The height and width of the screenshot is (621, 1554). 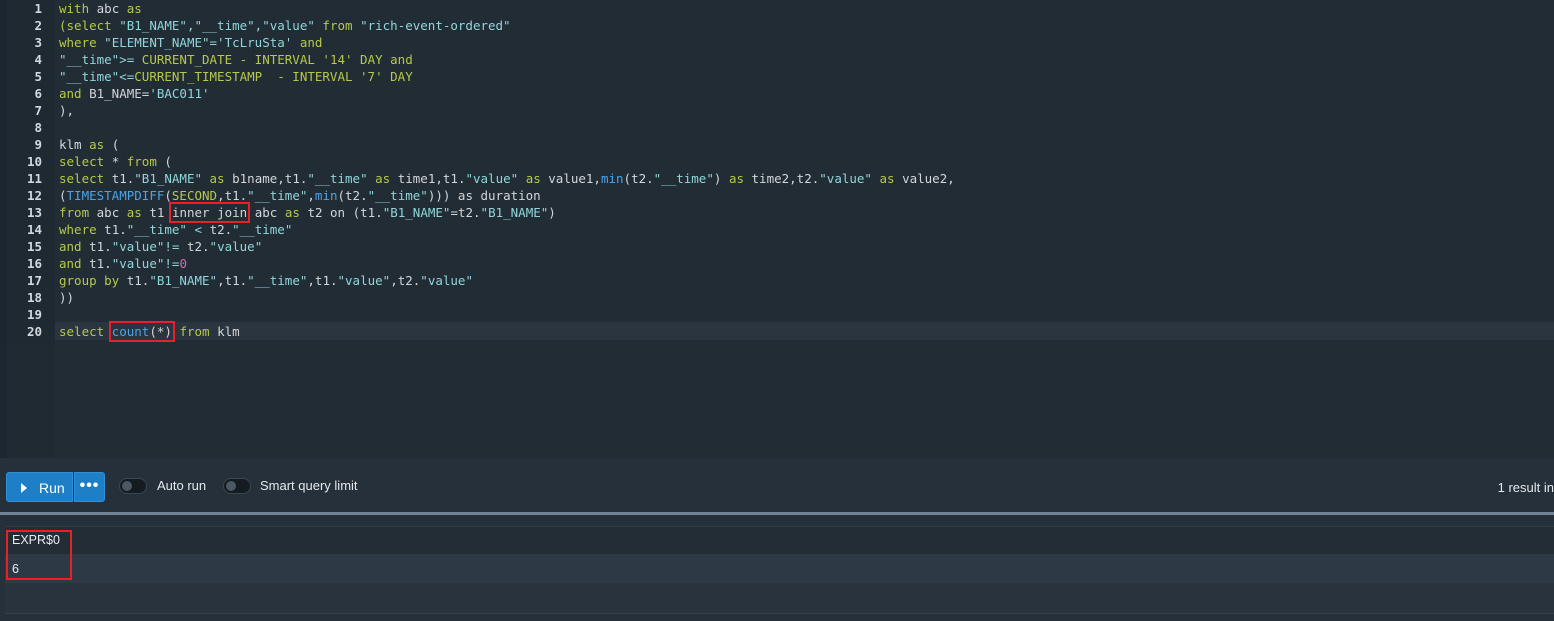 I want to click on token: ))) as duration, so click(x=484, y=195).